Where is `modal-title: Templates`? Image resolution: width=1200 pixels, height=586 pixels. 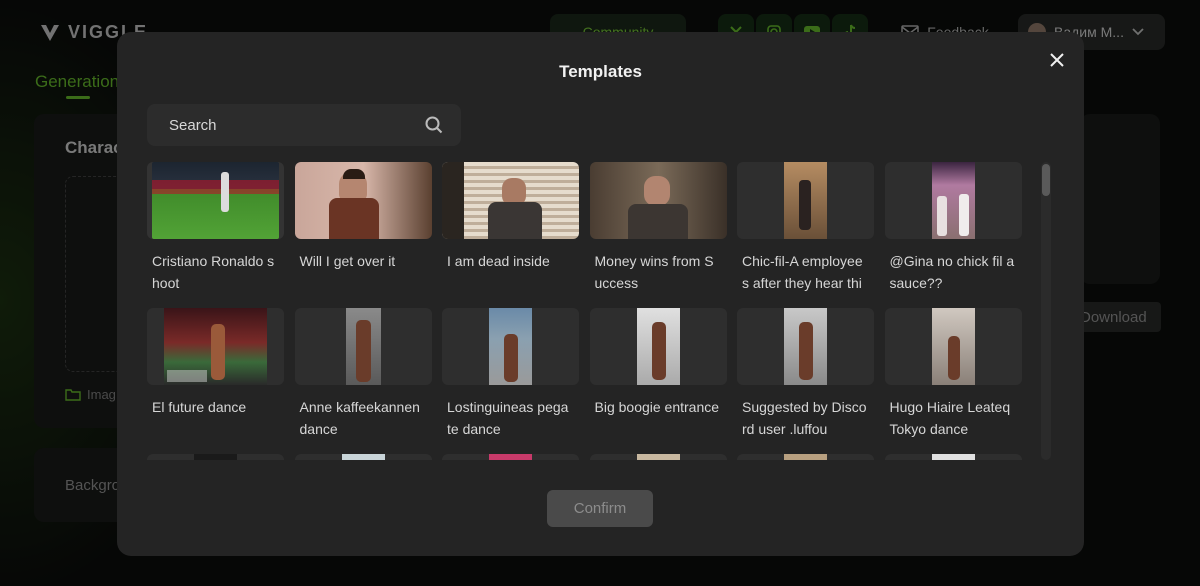 modal-title: Templates is located at coordinates (600, 71).